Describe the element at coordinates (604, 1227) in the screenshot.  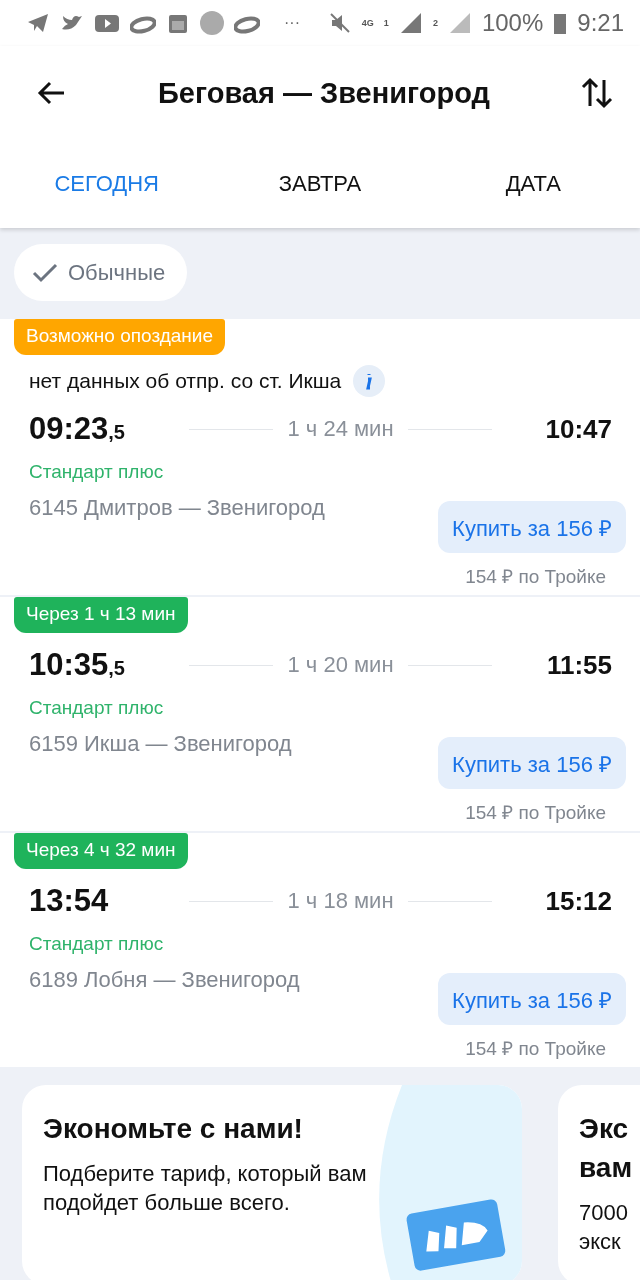
I see `promo-text: 7000 экск` at that location.